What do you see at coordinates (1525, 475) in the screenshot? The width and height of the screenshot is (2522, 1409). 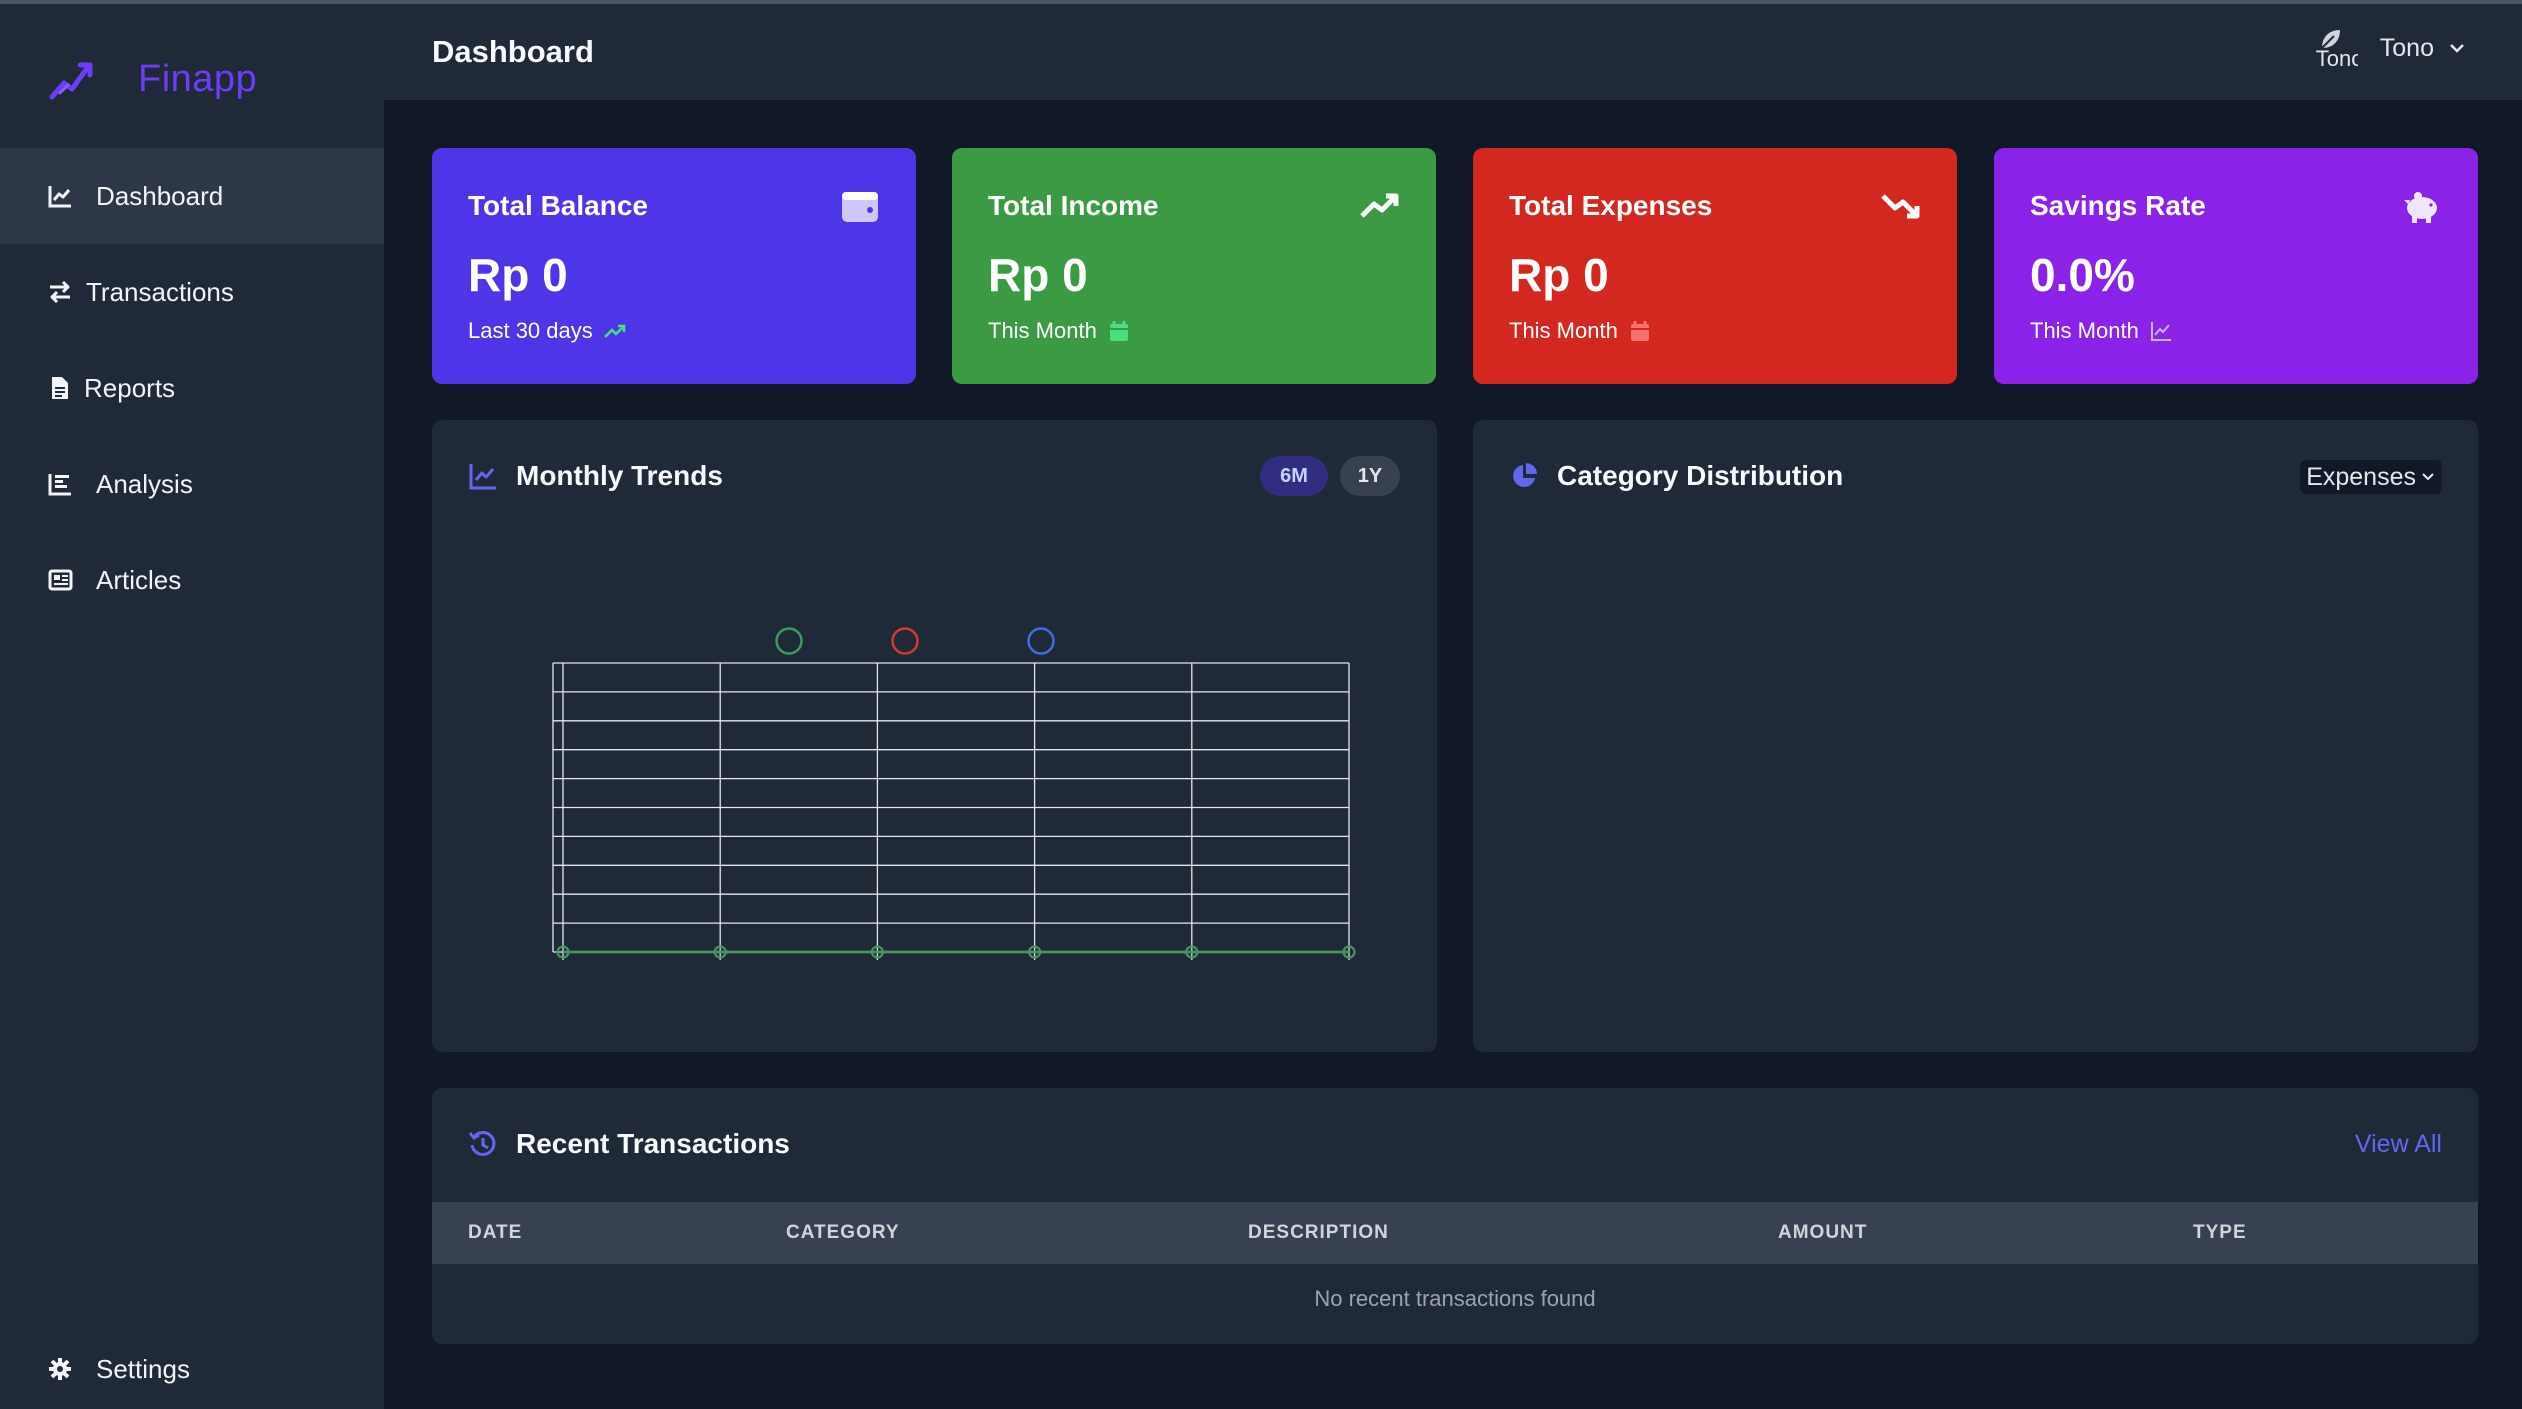 I see `pie-chart-icon` at bounding box center [1525, 475].